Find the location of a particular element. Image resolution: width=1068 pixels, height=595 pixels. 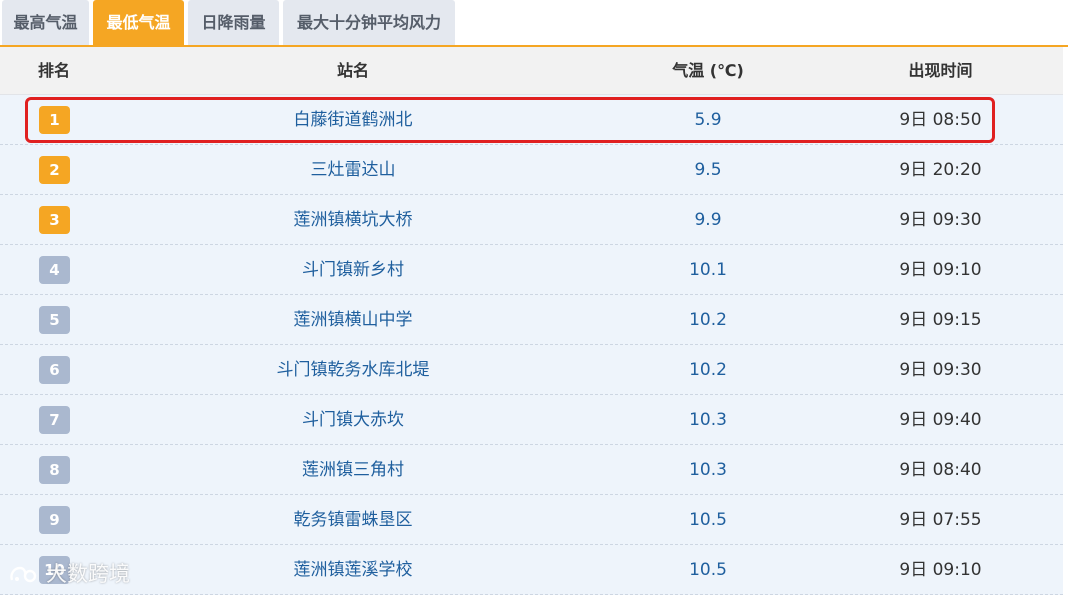

header-station: 站名 is located at coordinates (352, 70).